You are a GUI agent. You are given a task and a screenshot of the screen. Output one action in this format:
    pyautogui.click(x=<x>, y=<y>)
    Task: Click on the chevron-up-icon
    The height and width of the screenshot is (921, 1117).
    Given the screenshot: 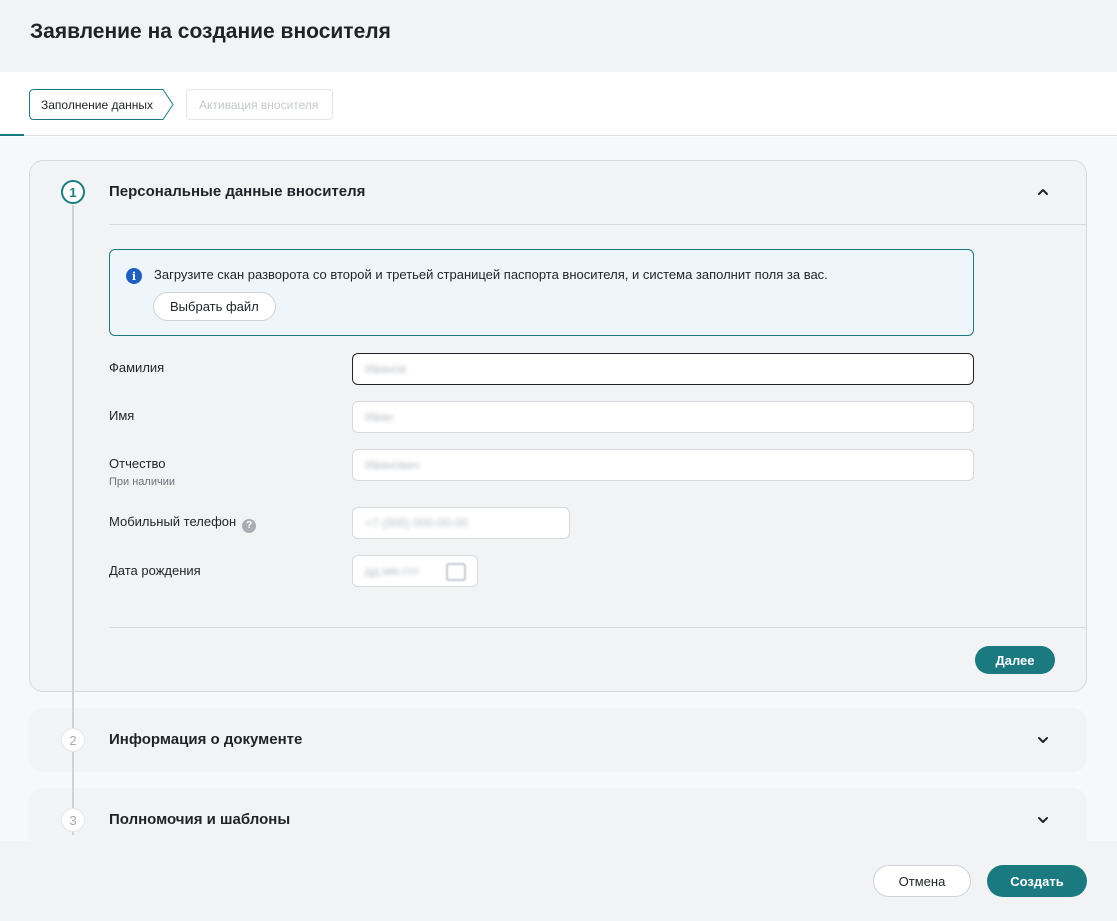 What is the action you would take?
    pyautogui.click(x=1043, y=192)
    